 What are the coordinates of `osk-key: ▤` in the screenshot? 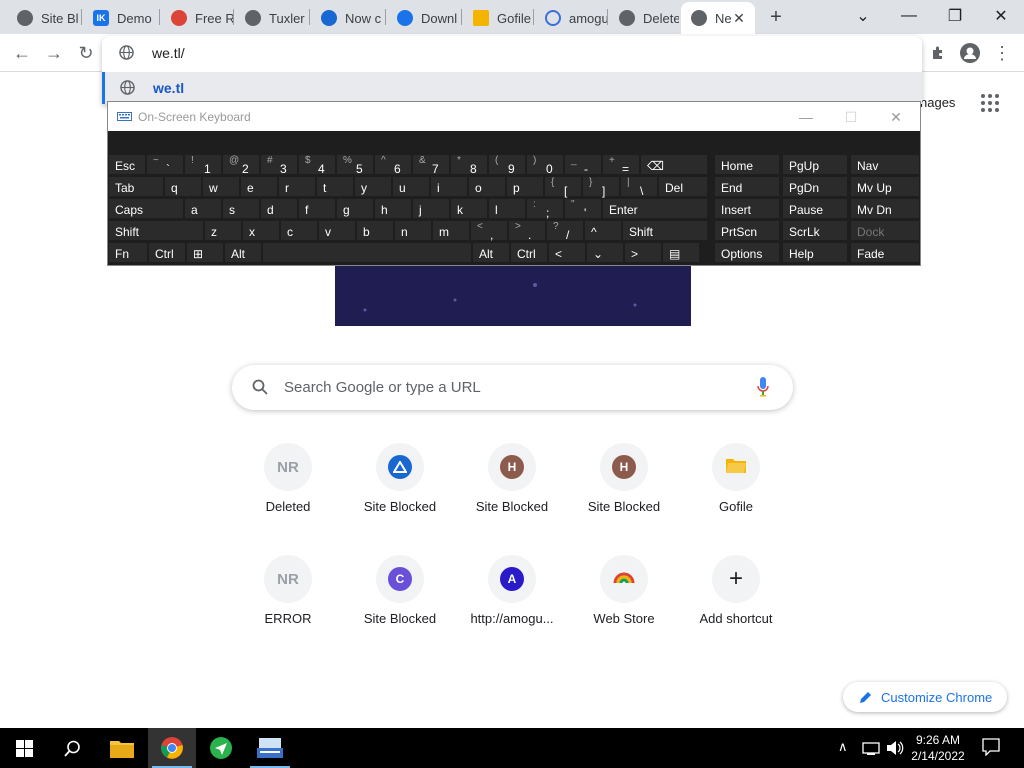 It's located at (681, 252).